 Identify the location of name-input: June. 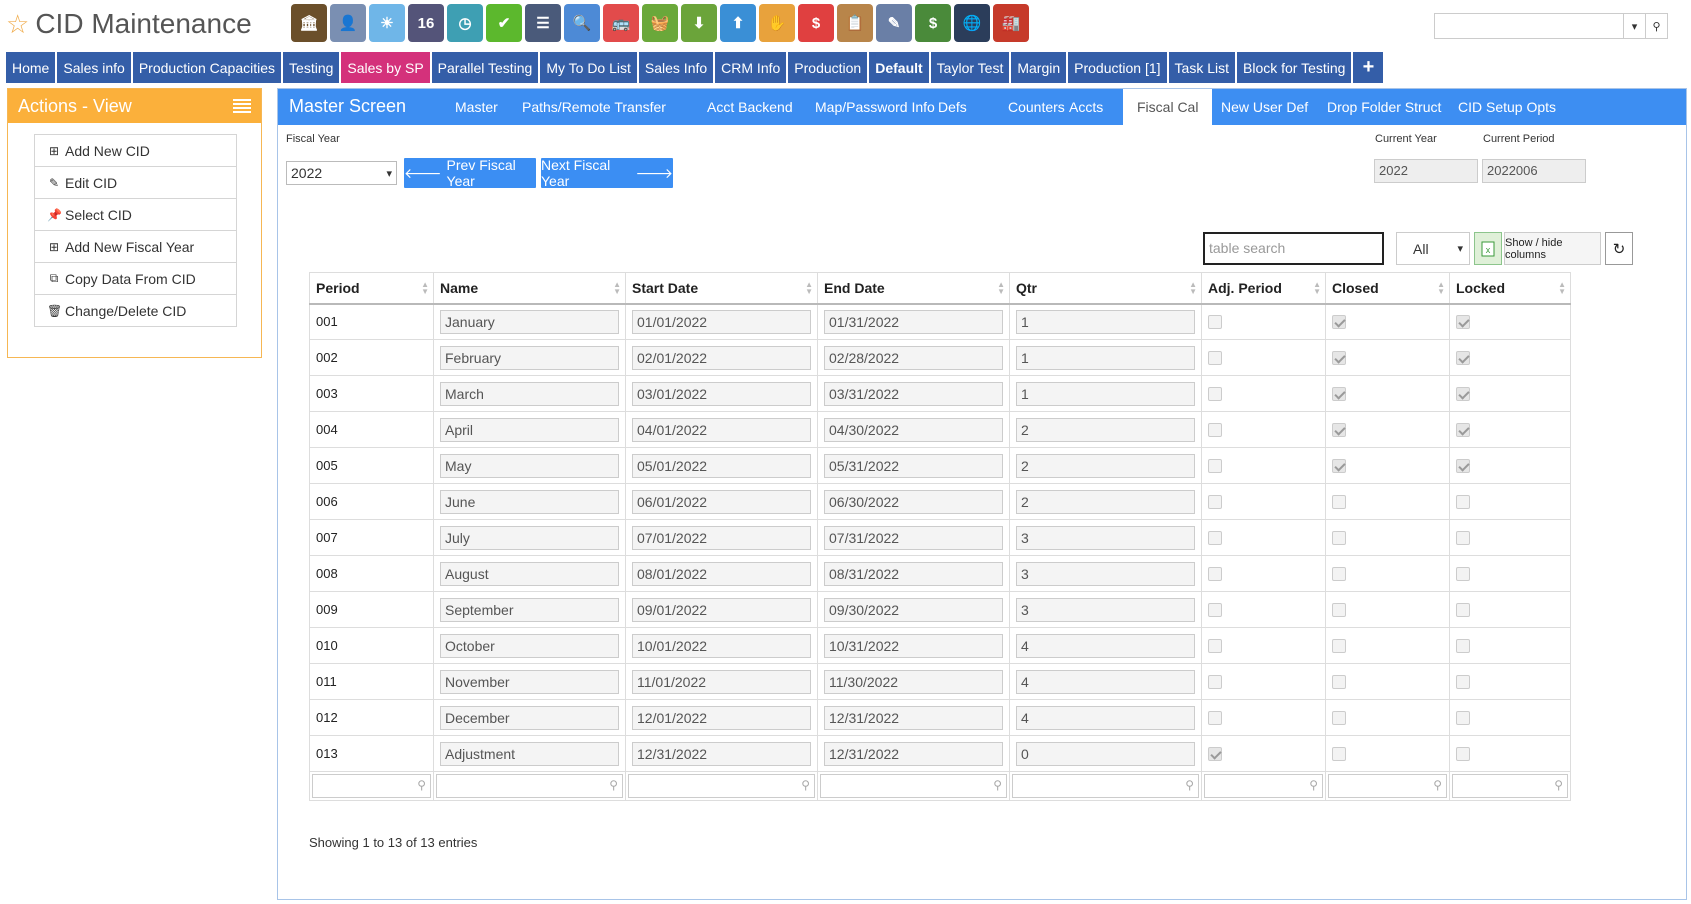
(529, 501).